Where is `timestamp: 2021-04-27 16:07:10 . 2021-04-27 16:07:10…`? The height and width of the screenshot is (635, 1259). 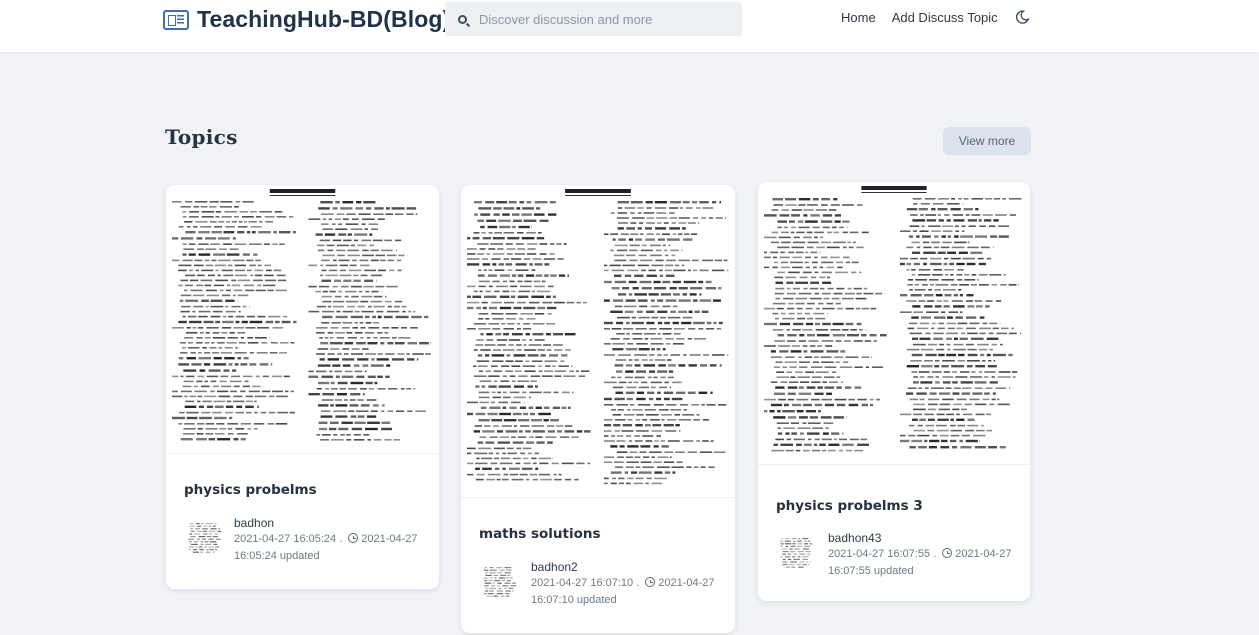 timestamp: 2021-04-27 16:07:10 . 2021-04-27 16:07:10… is located at coordinates (626, 592).